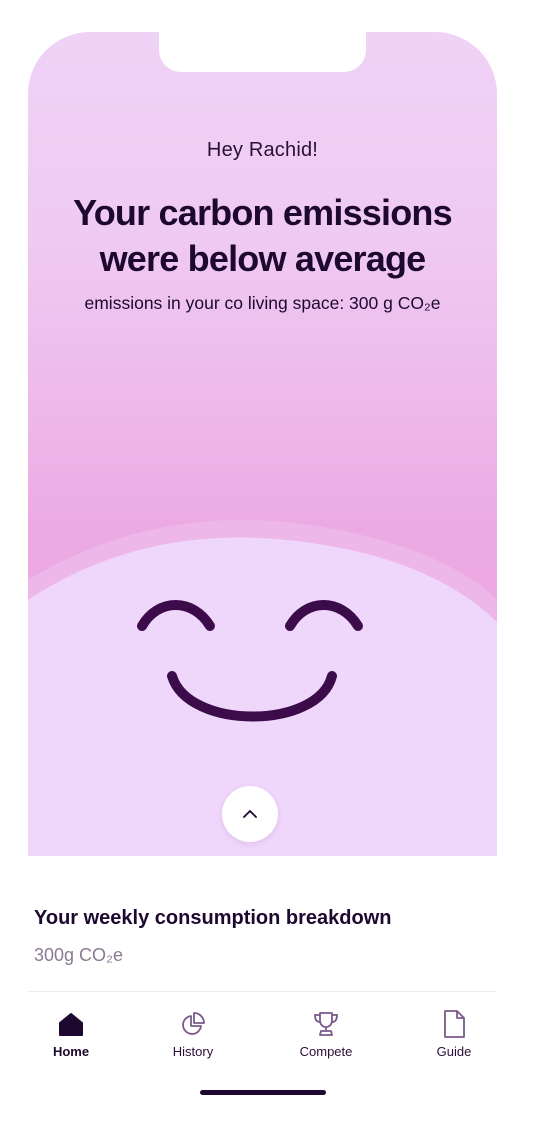 The height and width of the screenshot is (1137, 535). I want to click on trophy-icon, so click(326, 1024).